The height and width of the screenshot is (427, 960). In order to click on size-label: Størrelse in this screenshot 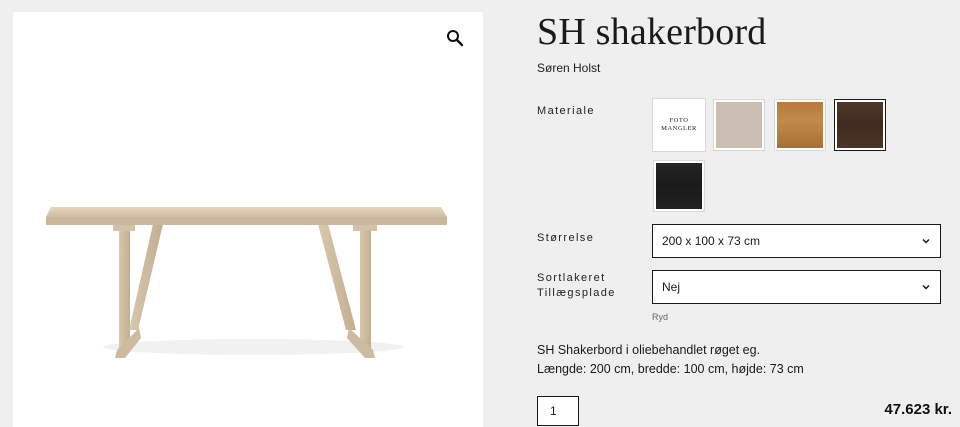, I will do `click(566, 238)`.